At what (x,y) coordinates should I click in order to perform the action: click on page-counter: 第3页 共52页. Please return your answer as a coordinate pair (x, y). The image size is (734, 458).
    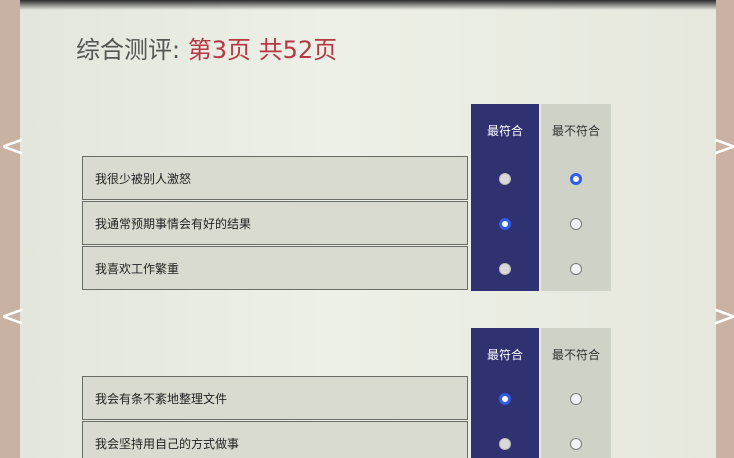
    Looking at the image, I should click on (262, 50).